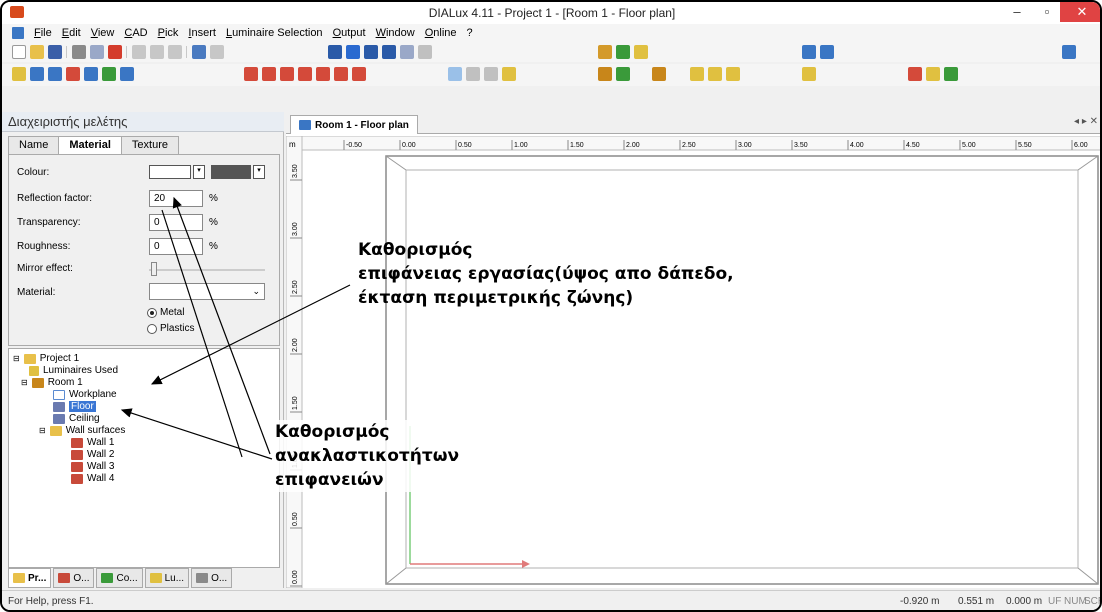 The image size is (1102, 612). What do you see at coordinates (202, 33) in the screenshot?
I see `menu-insert: Insert` at bounding box center [202, 33].